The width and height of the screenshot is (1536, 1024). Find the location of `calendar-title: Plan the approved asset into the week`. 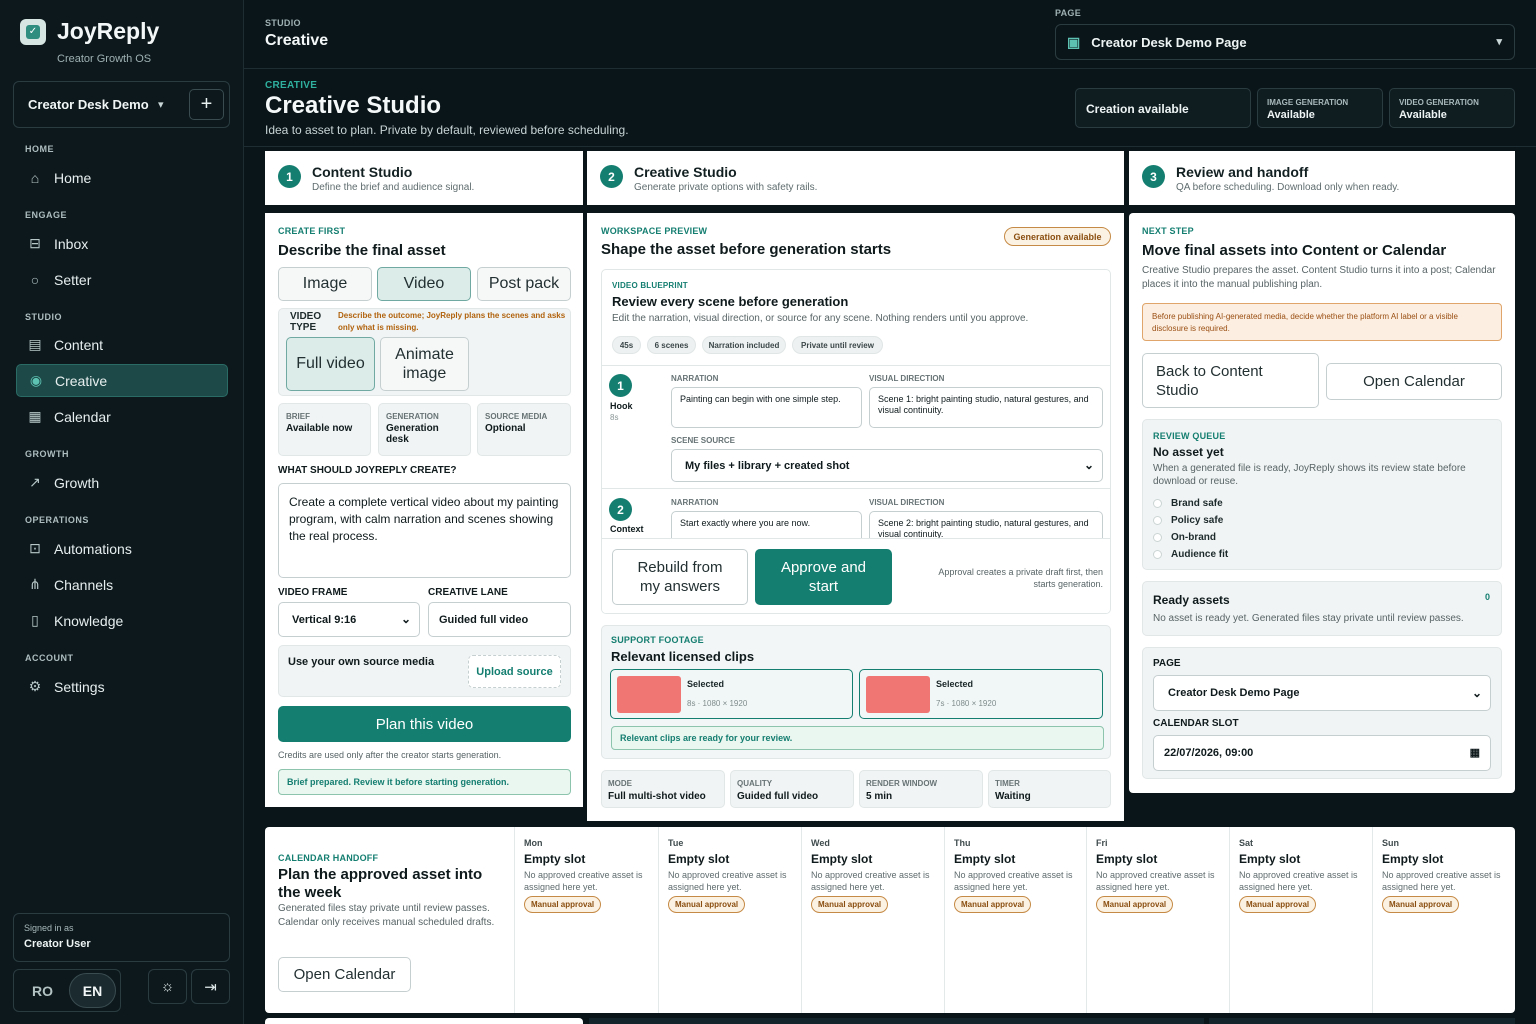

calendar-title: Plan the approved asset into the week is located at coordinates (380, 883).